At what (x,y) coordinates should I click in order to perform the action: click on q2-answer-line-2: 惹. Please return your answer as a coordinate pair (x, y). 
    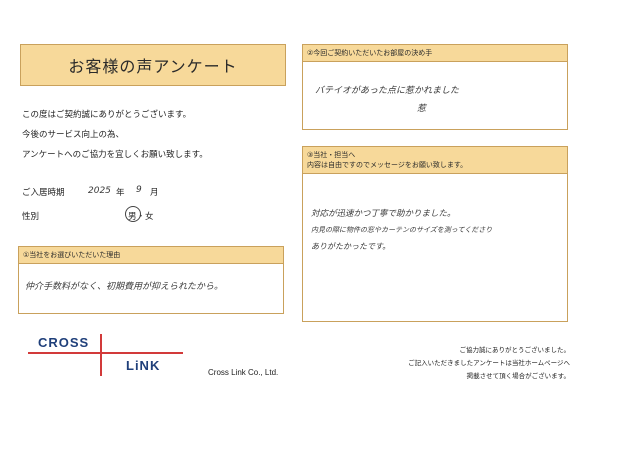
    Looking at the image, I should click on (422, 109).